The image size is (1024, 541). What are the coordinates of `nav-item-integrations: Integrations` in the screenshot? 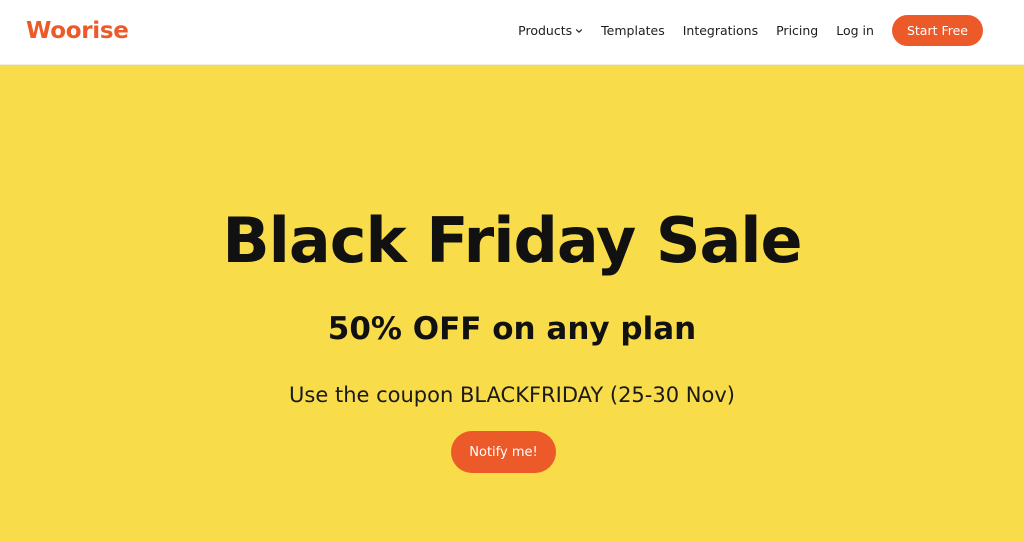 It's located at (720, 30).